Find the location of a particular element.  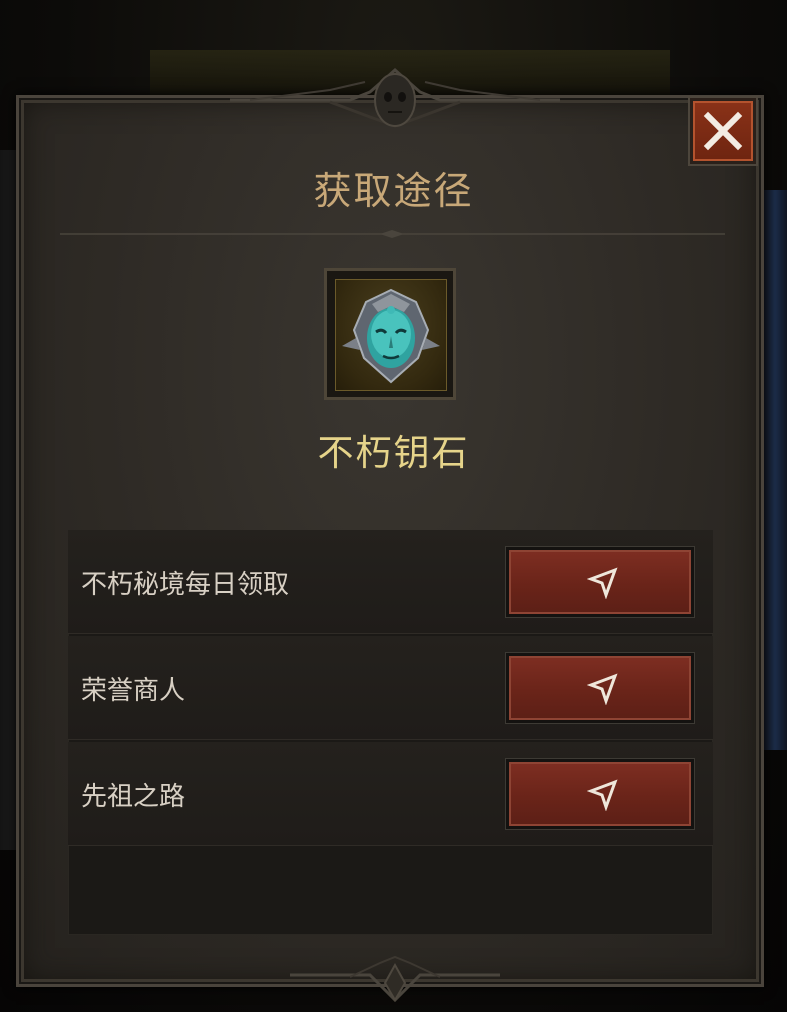

close-button is located at coordinates (723, 131).